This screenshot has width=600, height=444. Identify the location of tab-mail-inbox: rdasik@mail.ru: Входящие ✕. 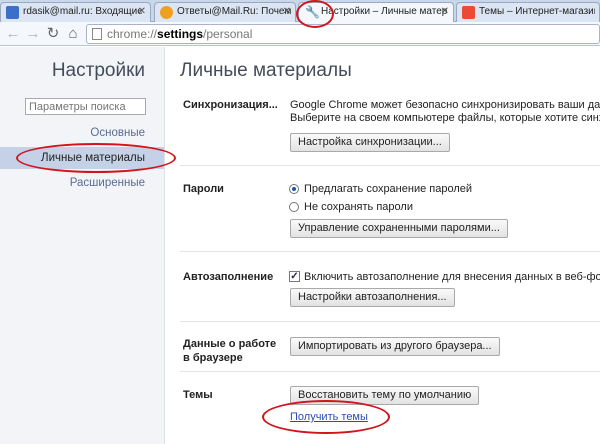
(75, 12).